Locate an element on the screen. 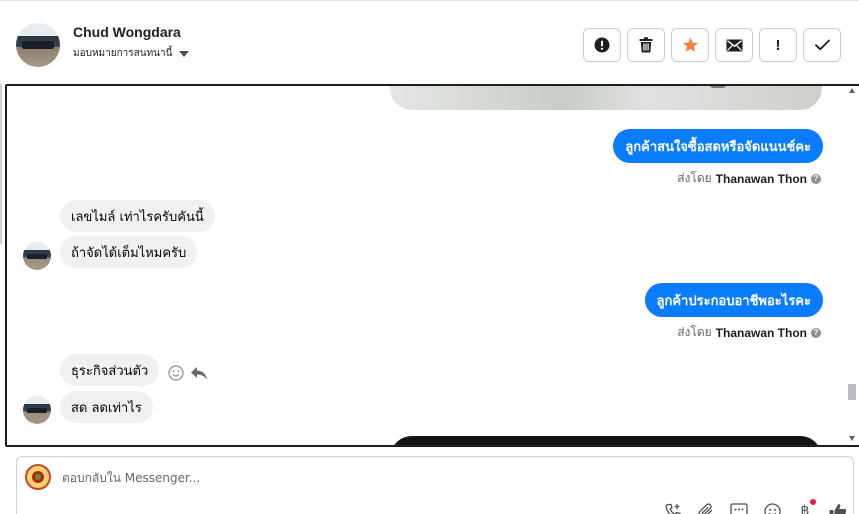 The height and width of the screenshot is (514, 859). incoming-message: เลขไมล์ เท่าไรครับคันนี้ is located at coordinates (137, 216).